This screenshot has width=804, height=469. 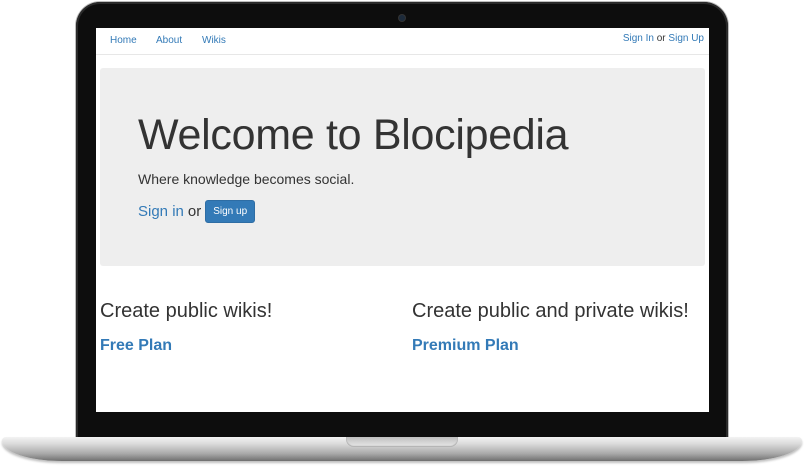 What do you see at coordinates (123, 40) in the screenshot?
I see `nav-home-link: Home` at bounding box center [123, 40].